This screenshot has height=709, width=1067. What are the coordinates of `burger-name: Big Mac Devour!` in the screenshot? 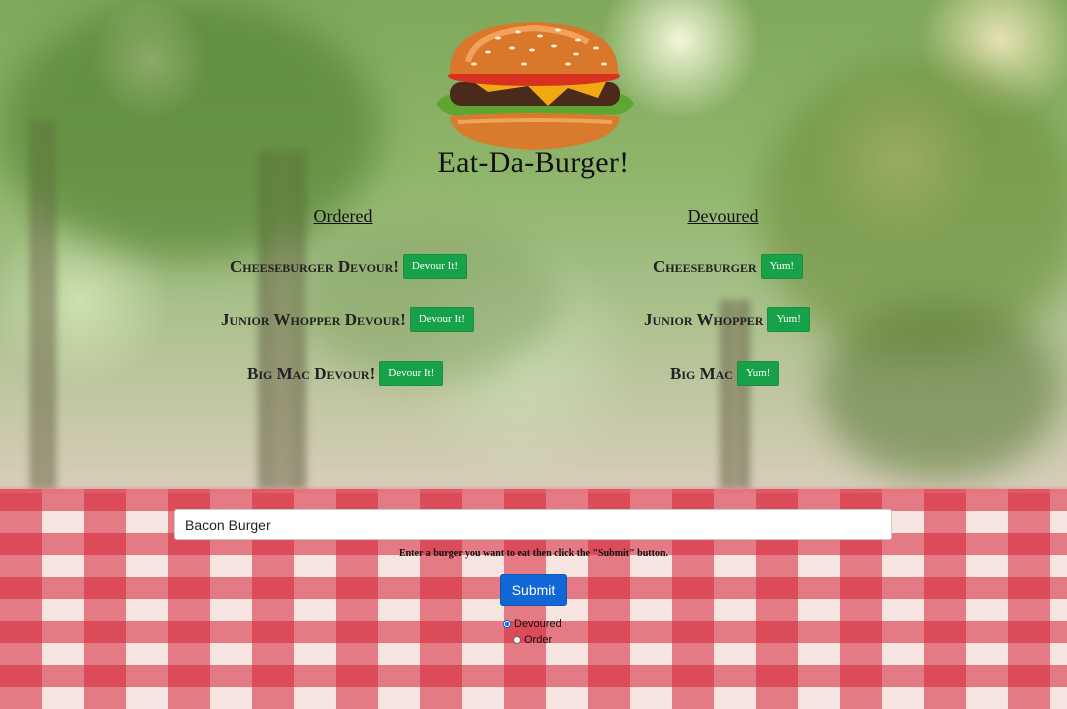 It's located at (311, 373).